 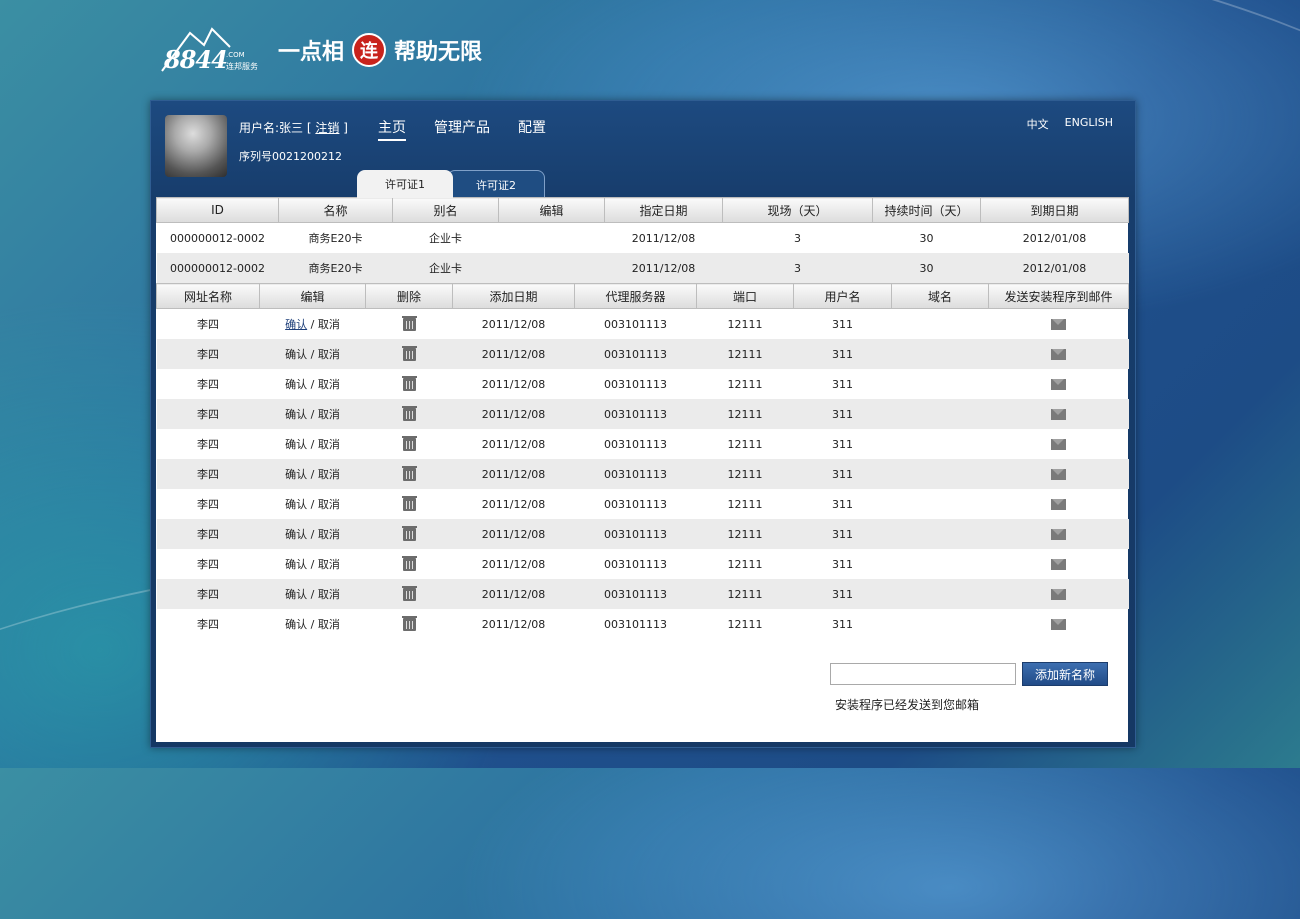 What do you see at coordinates (923, 674) in the screenshot?
I see `new-name-input` at bounding box center [923, 674].